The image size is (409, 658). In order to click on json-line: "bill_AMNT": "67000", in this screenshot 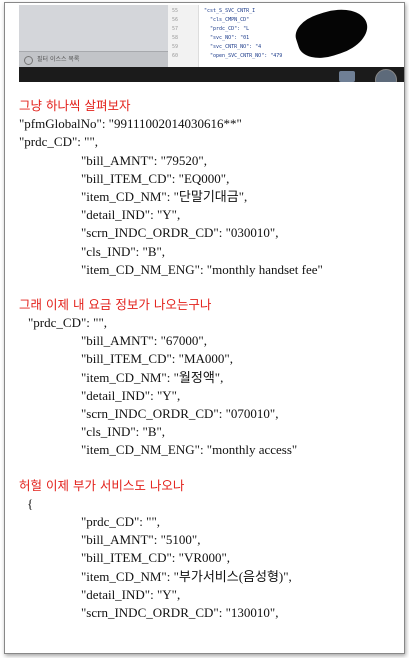, I will do `click(144, 341)`.